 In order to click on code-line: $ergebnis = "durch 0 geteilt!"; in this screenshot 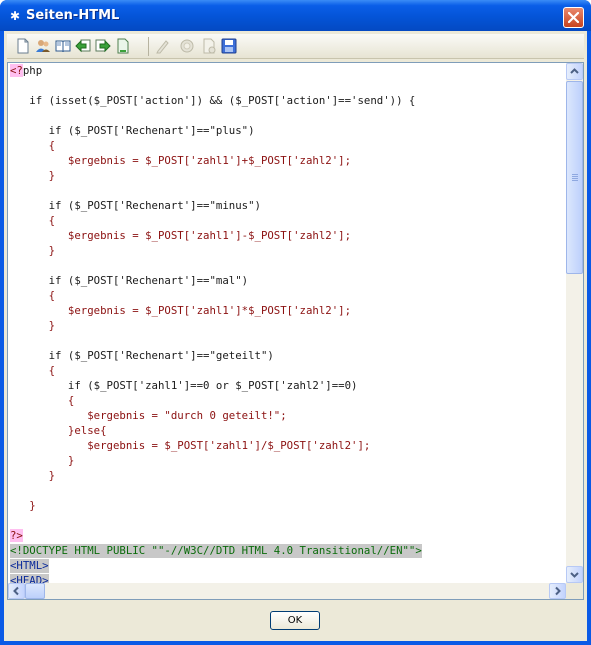, I will do `click(148, 416)`.